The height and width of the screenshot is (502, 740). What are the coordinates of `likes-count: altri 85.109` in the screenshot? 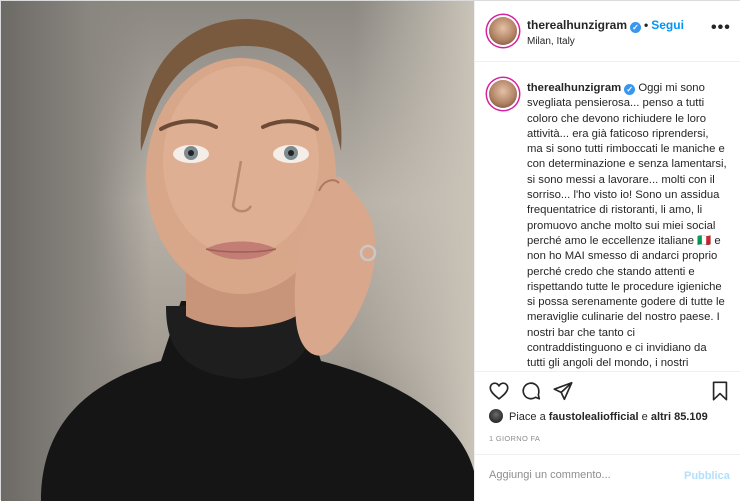 It's located at (679, 417).